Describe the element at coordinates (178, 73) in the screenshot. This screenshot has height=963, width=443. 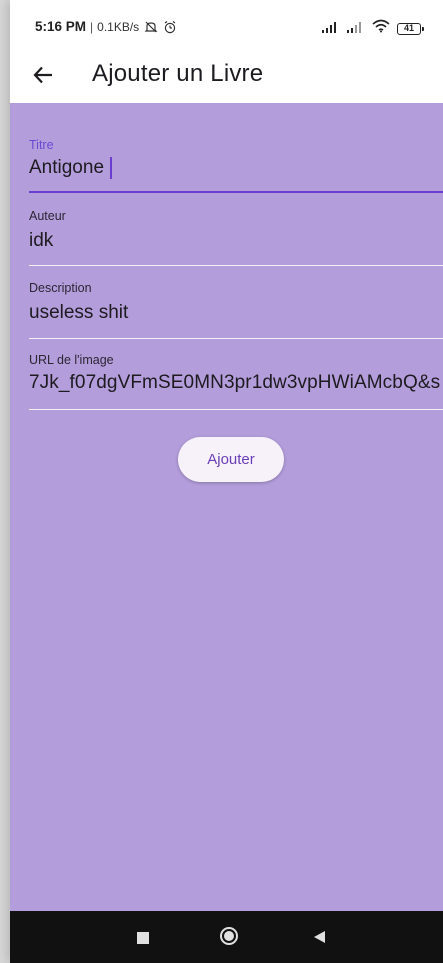
I see `page-title: Ajouter un Livre` at that location.